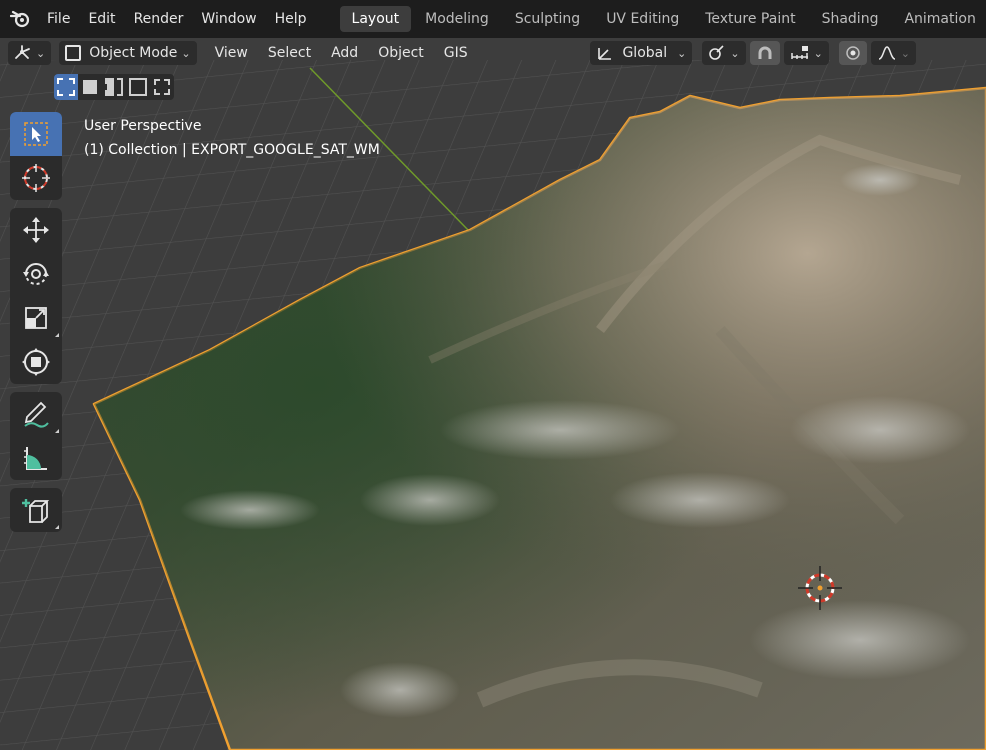 The image size is (986, 750). I want to click on tool-select-box, so click(36, 134).